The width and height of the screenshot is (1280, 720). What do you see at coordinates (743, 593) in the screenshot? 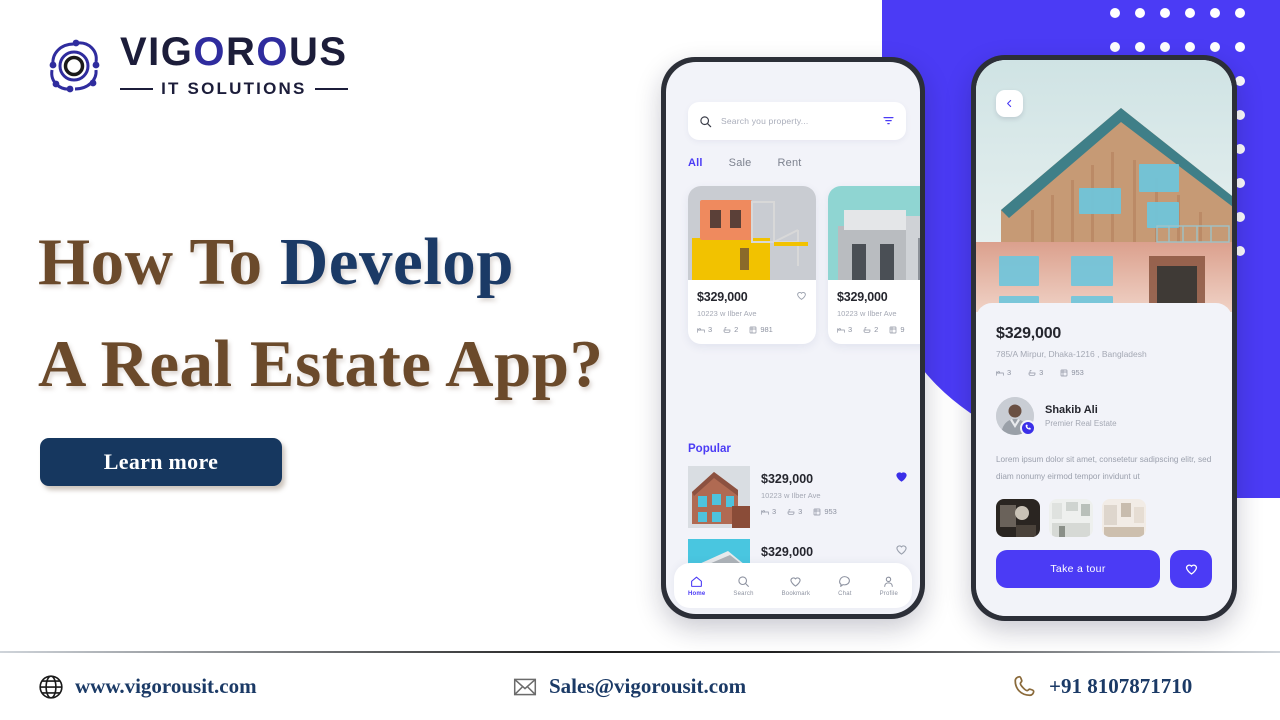
I see `nav-label: Search` at bounding box center [743, 593].